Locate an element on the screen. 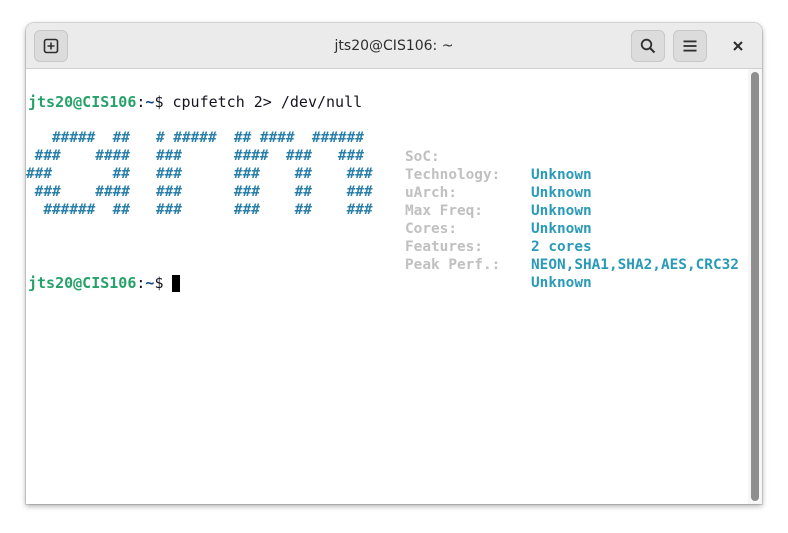 The width and height of the screenshot is (788, 533). ascii-art-line: ### #### ### ### ## ### is located at coordinates (199, 192).